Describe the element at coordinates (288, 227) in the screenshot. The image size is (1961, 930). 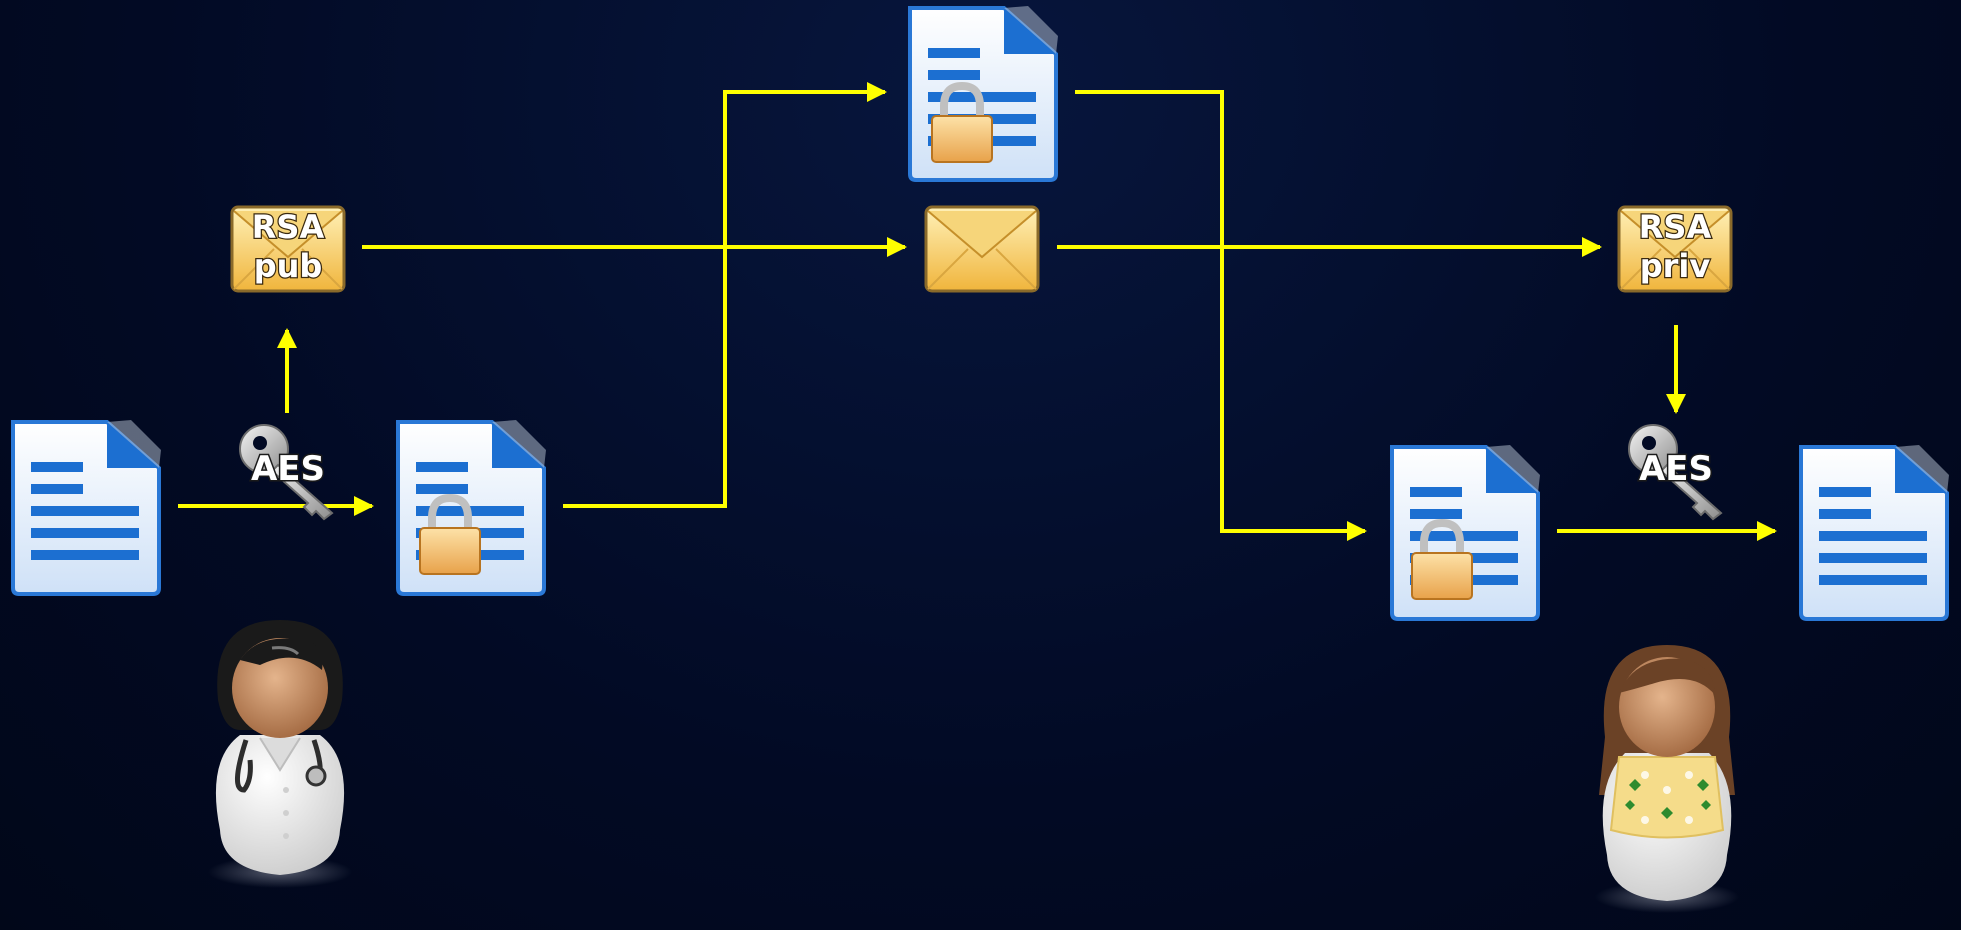
I see `rsa-pub-label-line1: RSA` at that location.